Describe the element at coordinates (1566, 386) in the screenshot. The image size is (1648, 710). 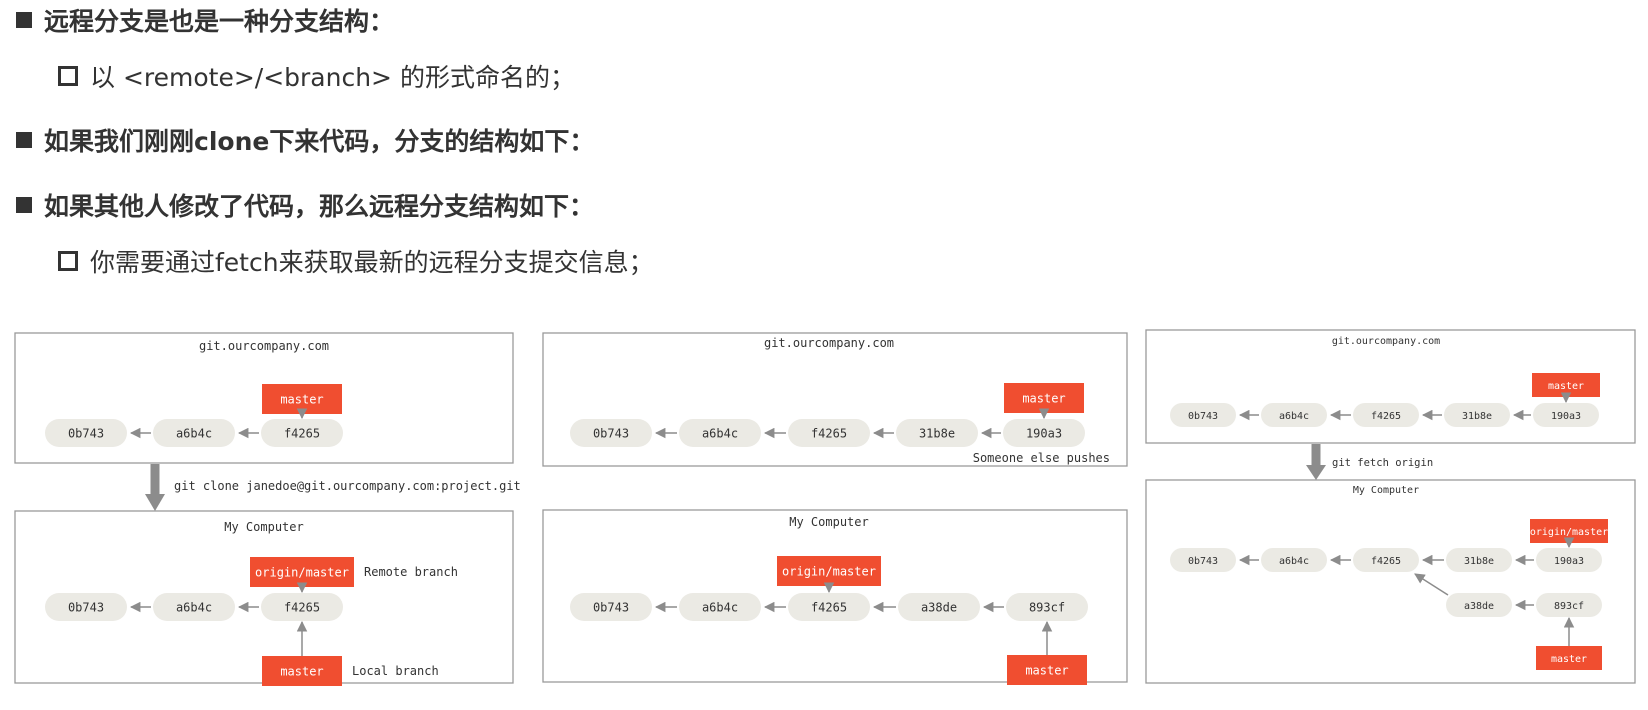
I see `p3-server-branch-master-label: master` at that location.